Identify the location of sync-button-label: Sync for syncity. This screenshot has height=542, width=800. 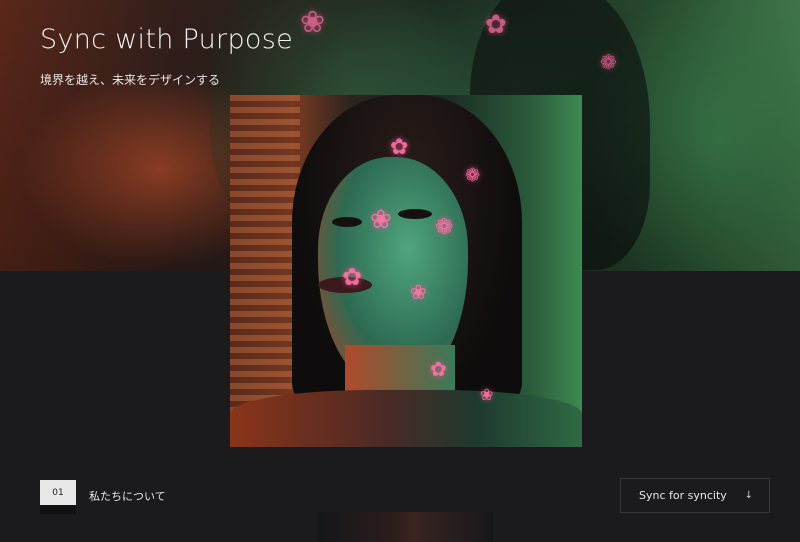
(683, 495).